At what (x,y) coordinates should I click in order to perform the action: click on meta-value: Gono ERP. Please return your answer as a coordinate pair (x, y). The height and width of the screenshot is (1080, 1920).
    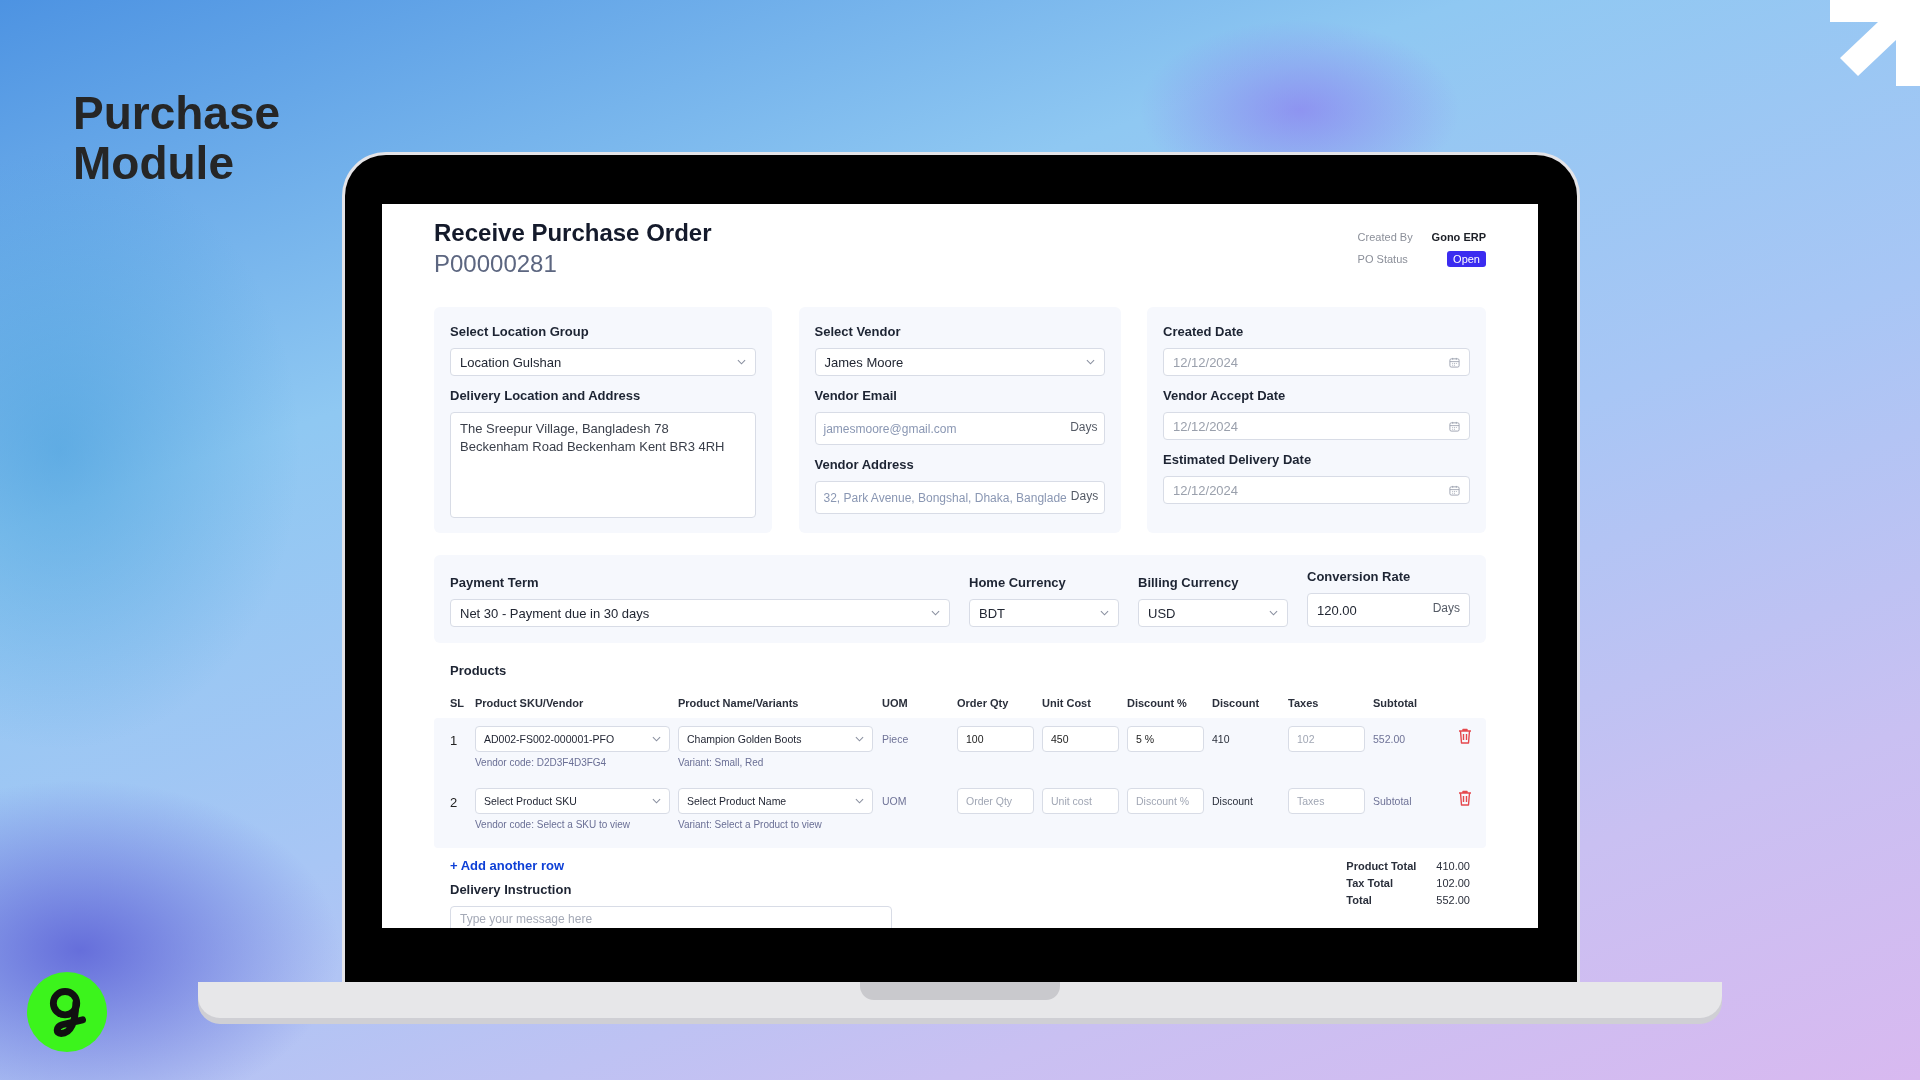
    Looking at the image, I should click on (1458, 237).